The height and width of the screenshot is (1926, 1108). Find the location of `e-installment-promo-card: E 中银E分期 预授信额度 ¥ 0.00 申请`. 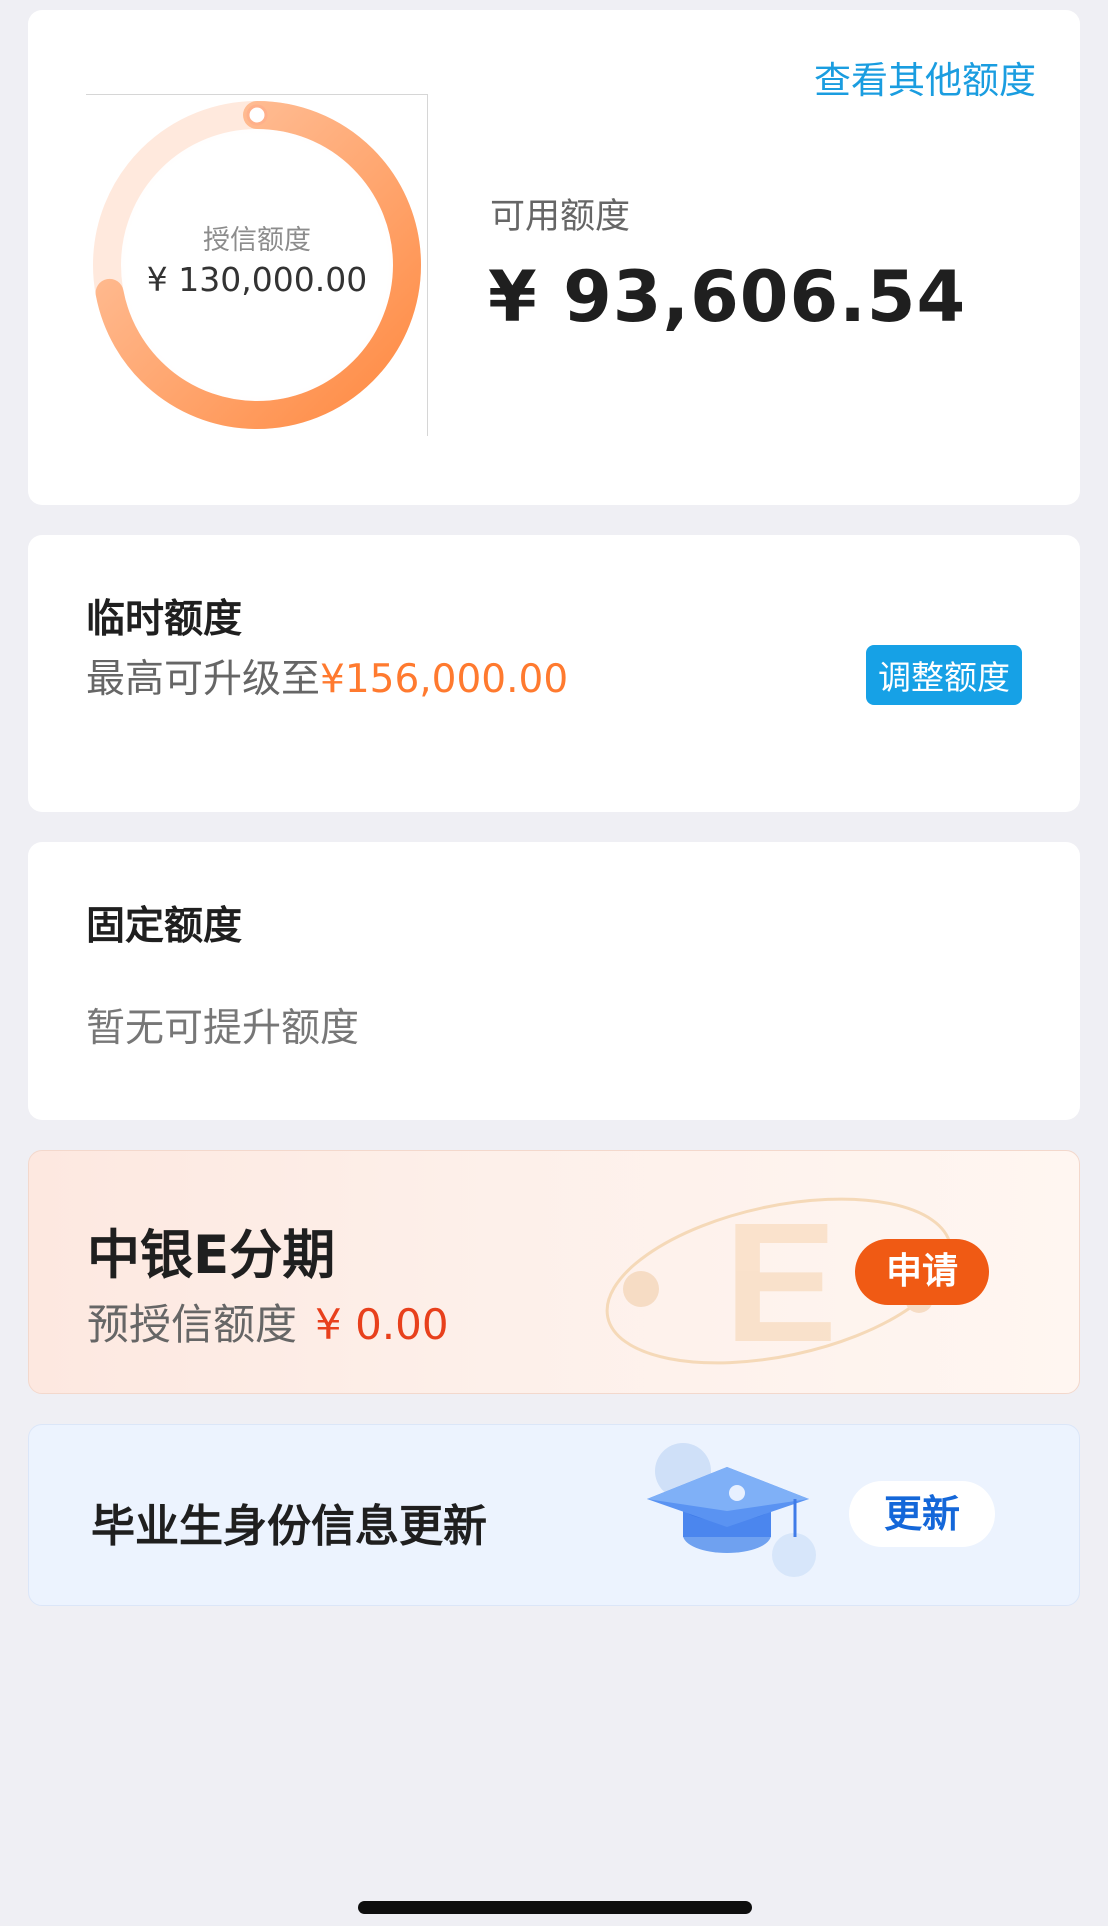

e-installment-promo-card: E 中银E分期 预授信额度 ¥ 0.00 申请 is located at coordinates (554, 1272).